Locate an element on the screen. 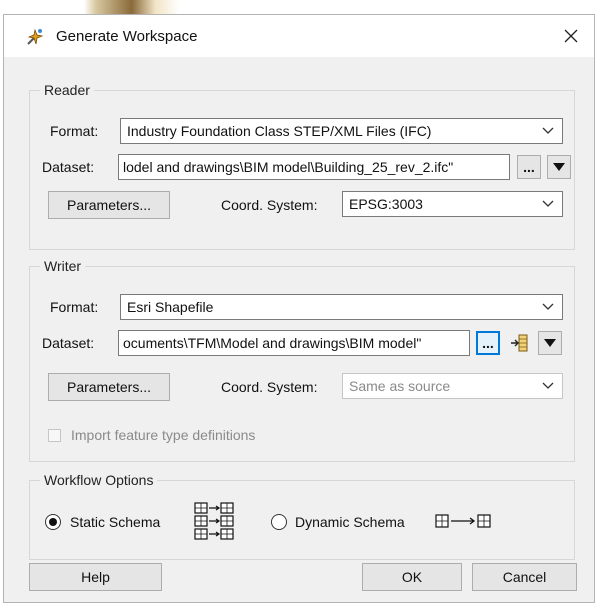 The height and width of the screenshot is (603, 599). help-button: Help is located at coordinates (95, 577).